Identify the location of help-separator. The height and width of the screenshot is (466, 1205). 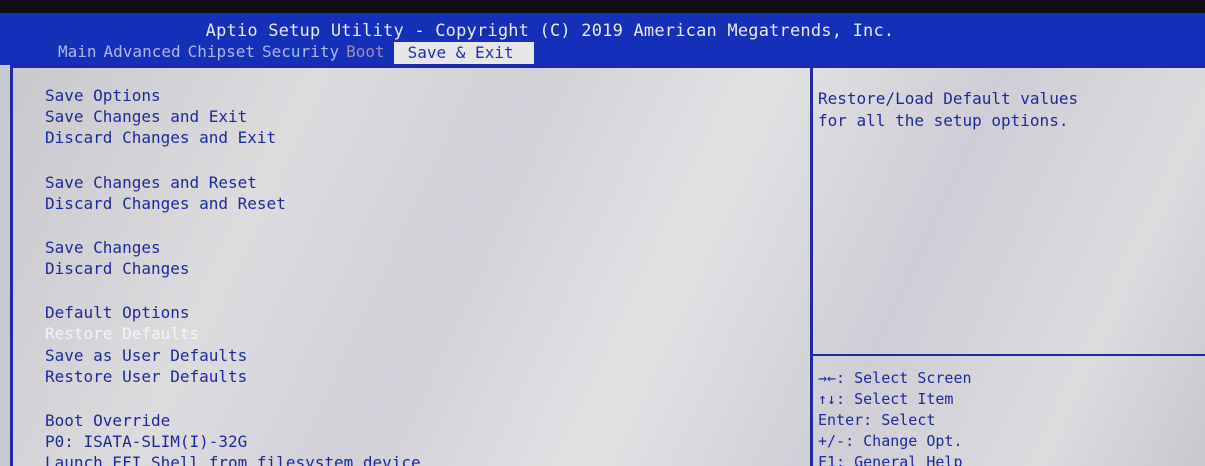
(1009, 355).